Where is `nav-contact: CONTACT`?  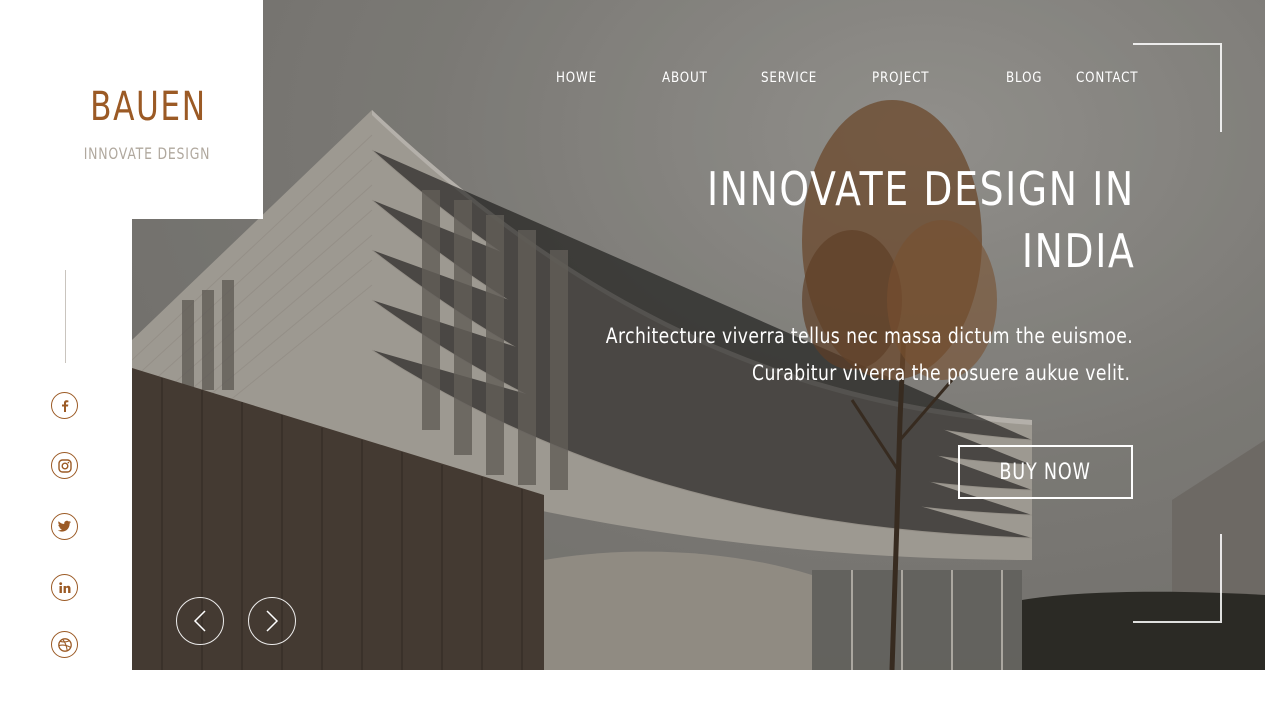 nav-contact: CONTACT is located at coordinates (1107, 78).